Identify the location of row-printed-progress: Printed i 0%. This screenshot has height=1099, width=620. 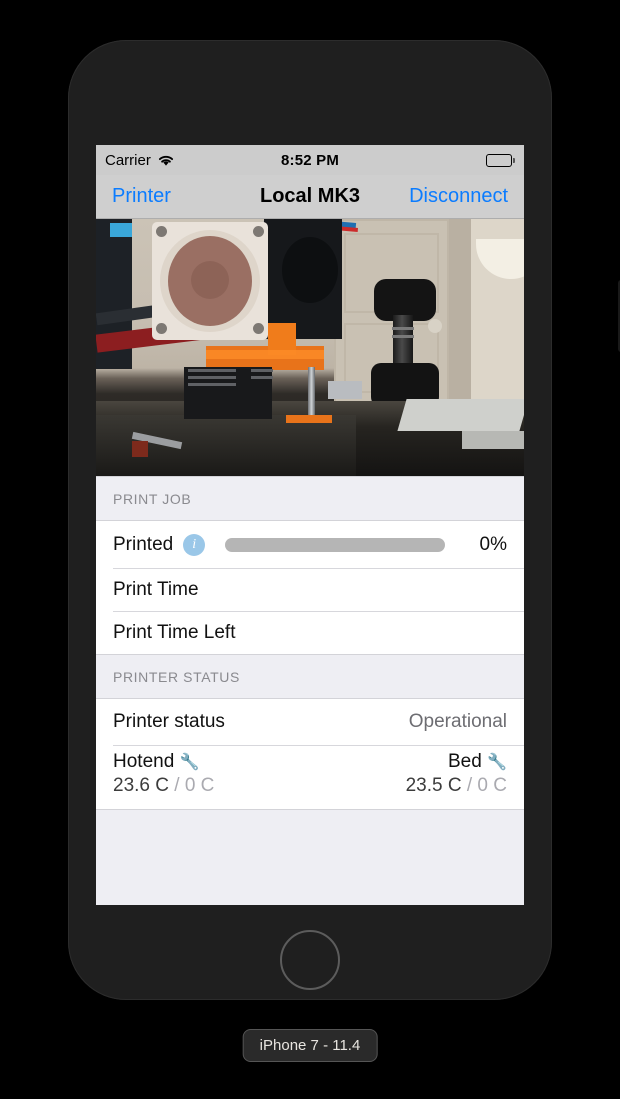
(310, 544).